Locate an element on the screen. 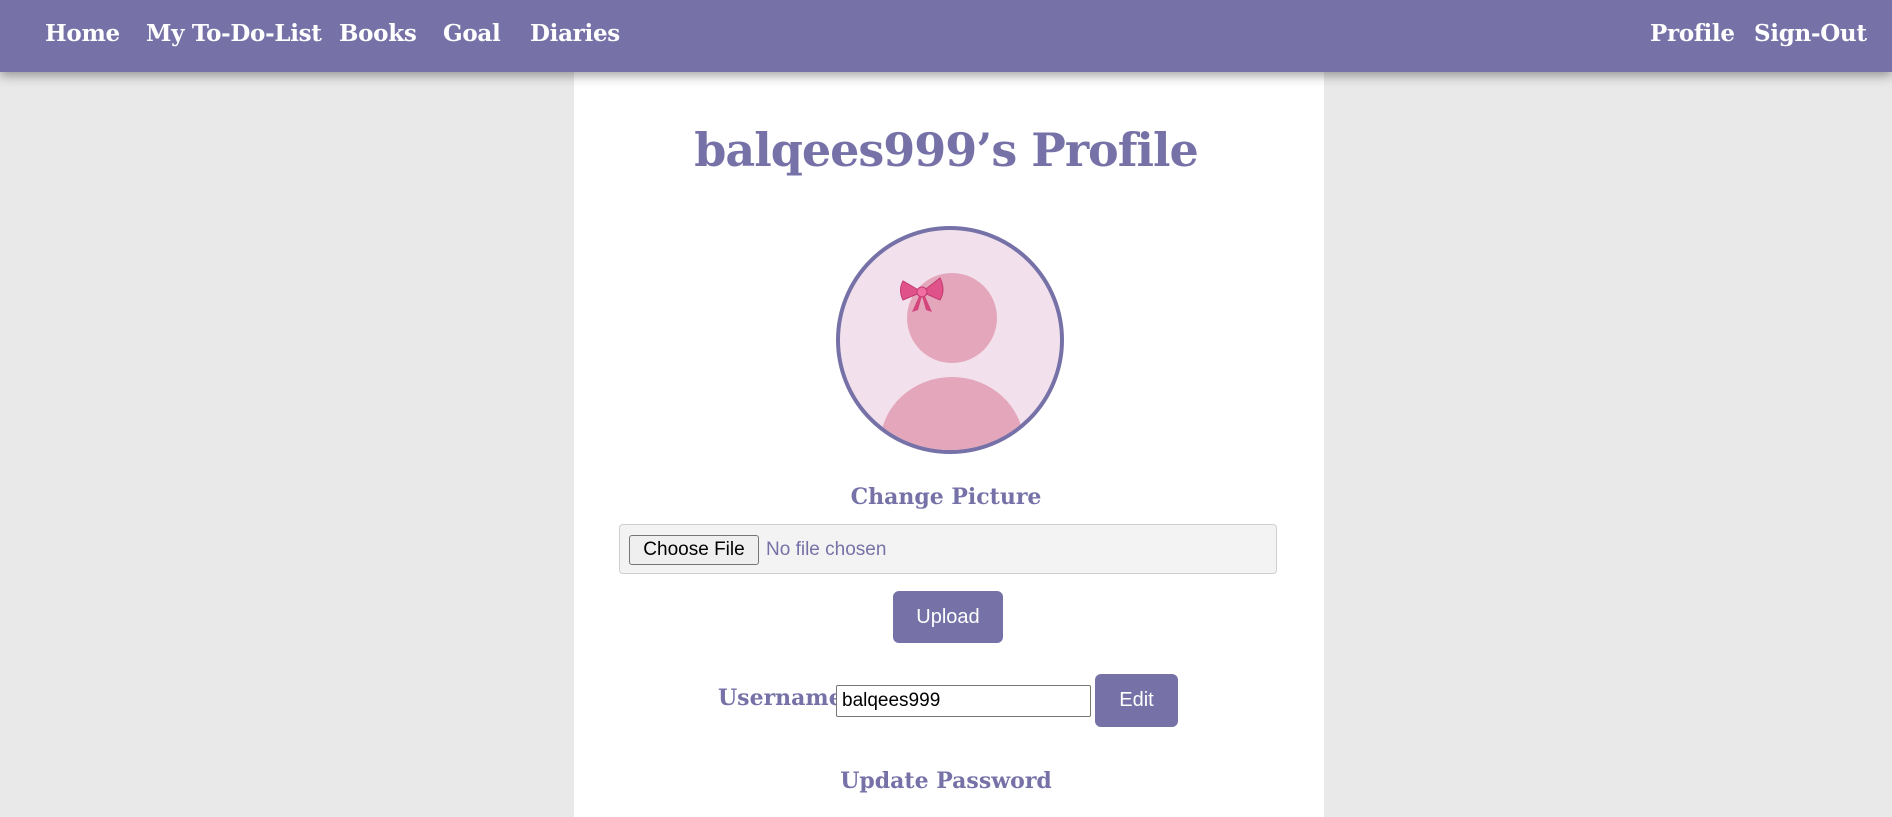  file-status-text: No file chosen is located at coordinates (826, 549).